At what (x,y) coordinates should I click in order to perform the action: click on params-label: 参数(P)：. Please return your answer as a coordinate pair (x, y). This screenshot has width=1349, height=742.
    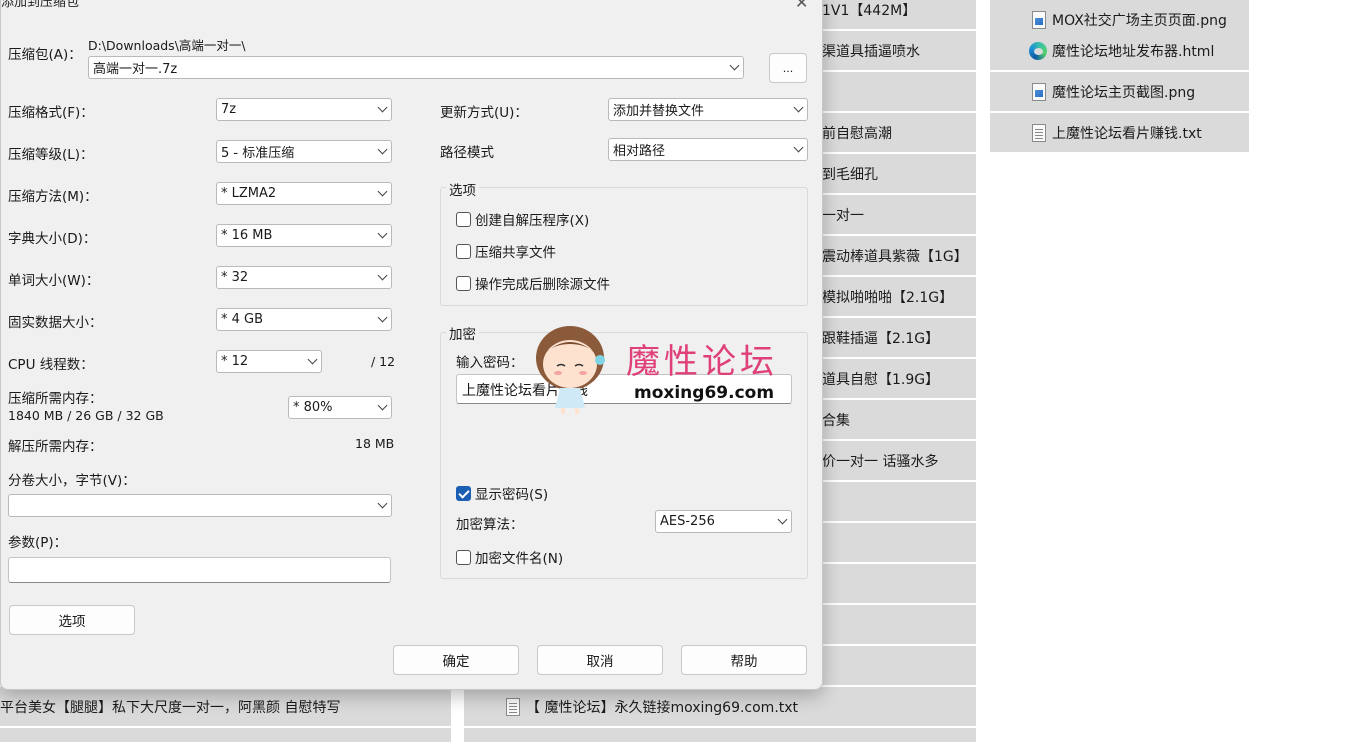
    Looking at the image, I should click on (38, 543).